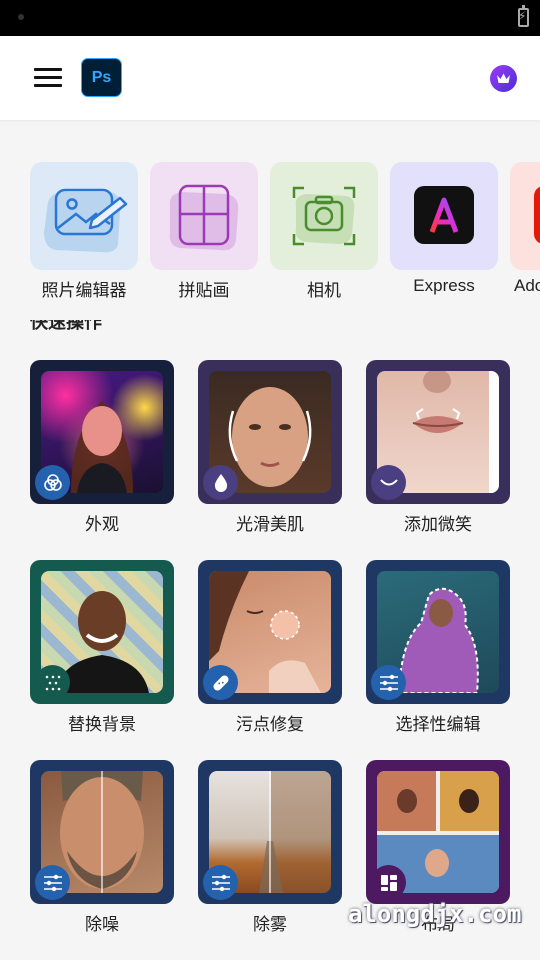 The image size is (540, 960). What do you see at coordinates (102, 432) in the screenshot?
I see `action-card-looks` at bounding box center [102, 432].